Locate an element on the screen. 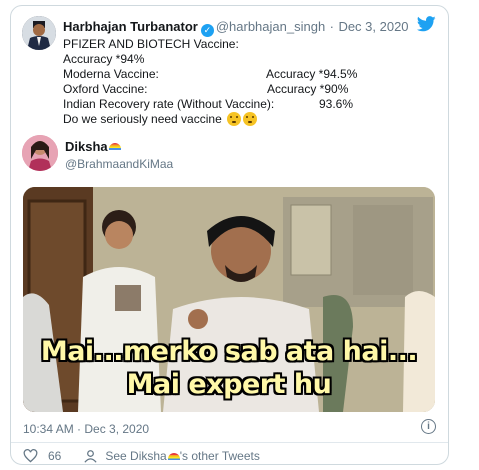  tweet-line: Indian Recovery rate (Without Vaccine): is located at coordinates (169, 104).